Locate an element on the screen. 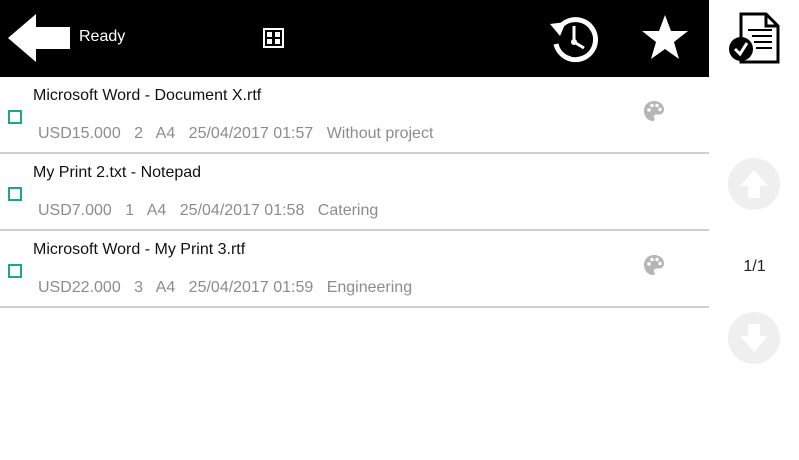  job-price: USD22.000 is located at coordinates (79, 287).